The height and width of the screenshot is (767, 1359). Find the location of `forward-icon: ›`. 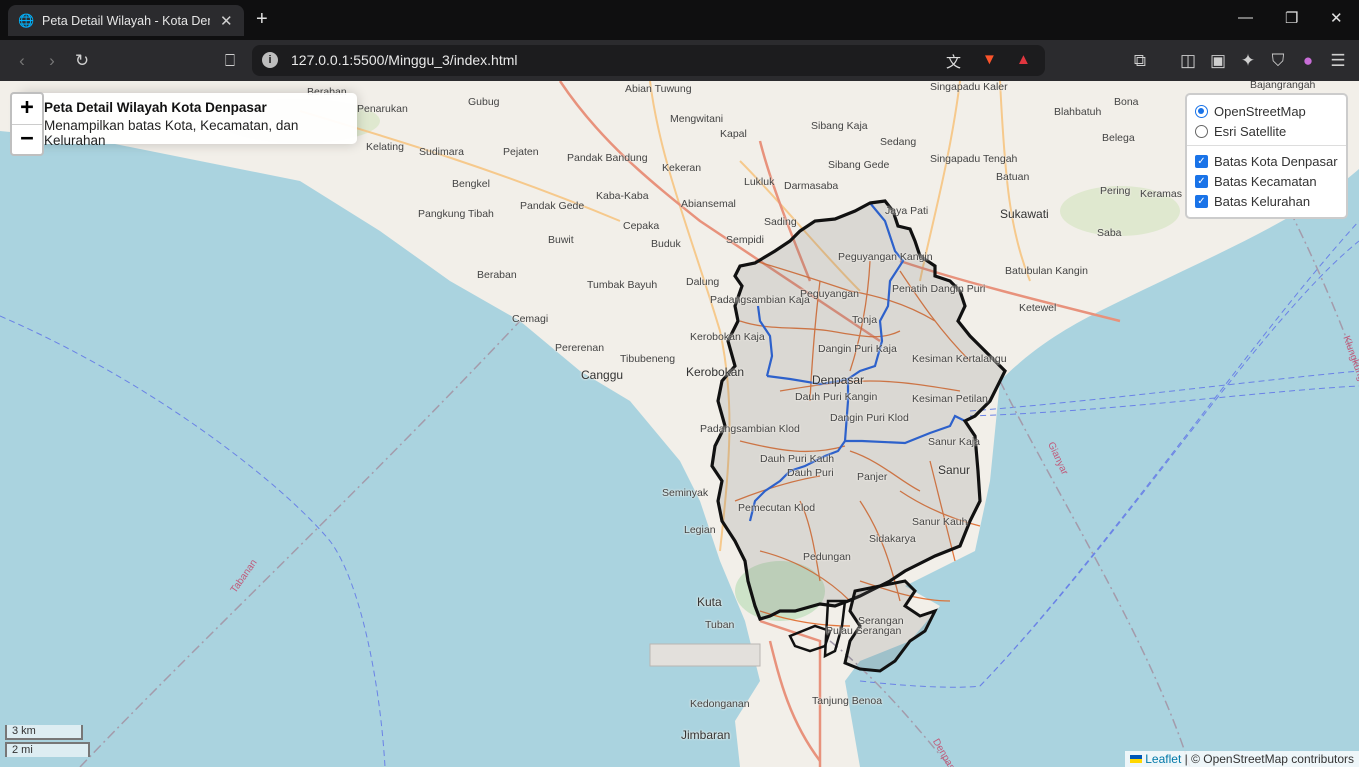

forward-icon: › is located at coordinates (52, 61).